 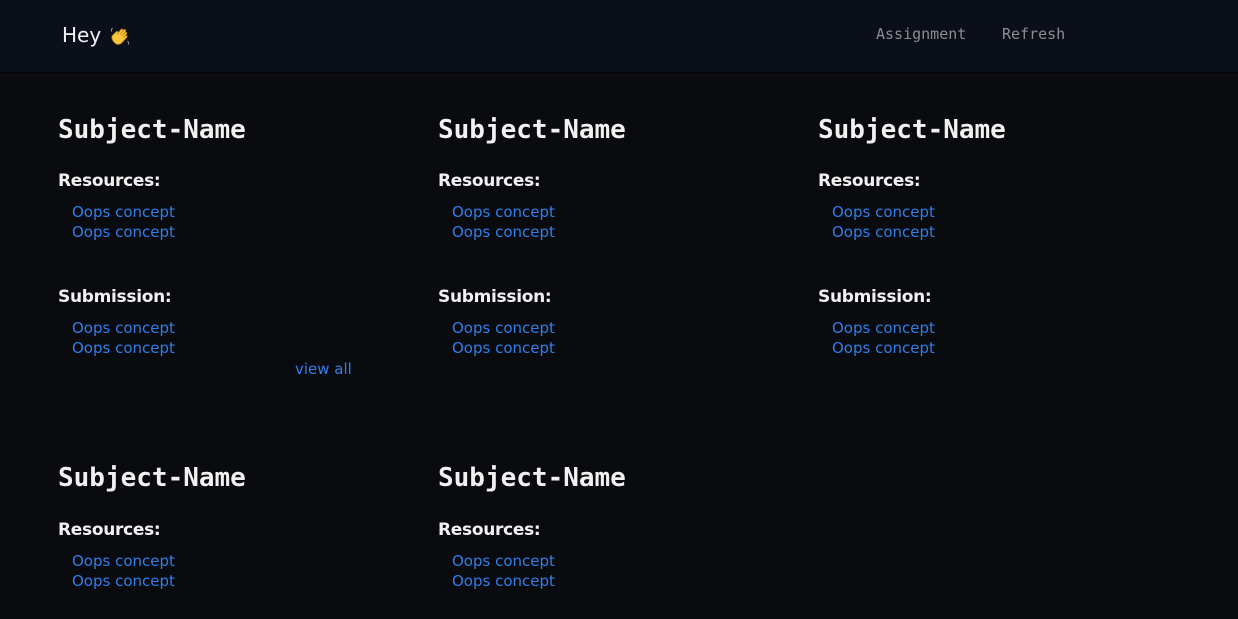 I want to click on greeting-text: Hey, so click(x=82, y=35).